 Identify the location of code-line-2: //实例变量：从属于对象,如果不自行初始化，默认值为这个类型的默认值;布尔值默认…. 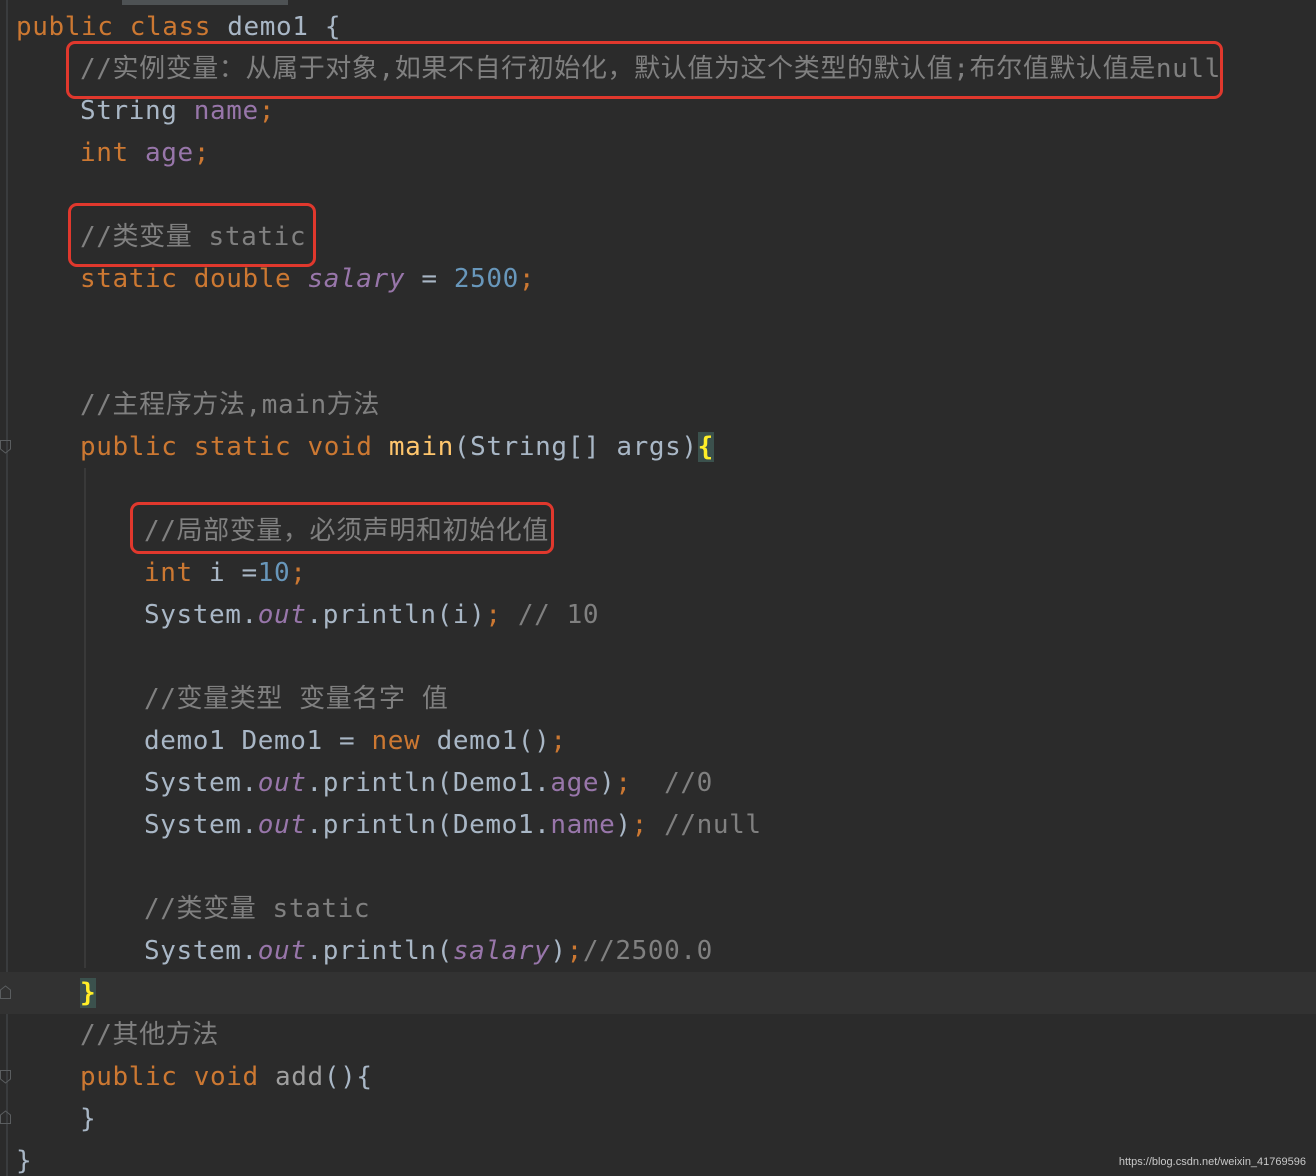
(650, 69).